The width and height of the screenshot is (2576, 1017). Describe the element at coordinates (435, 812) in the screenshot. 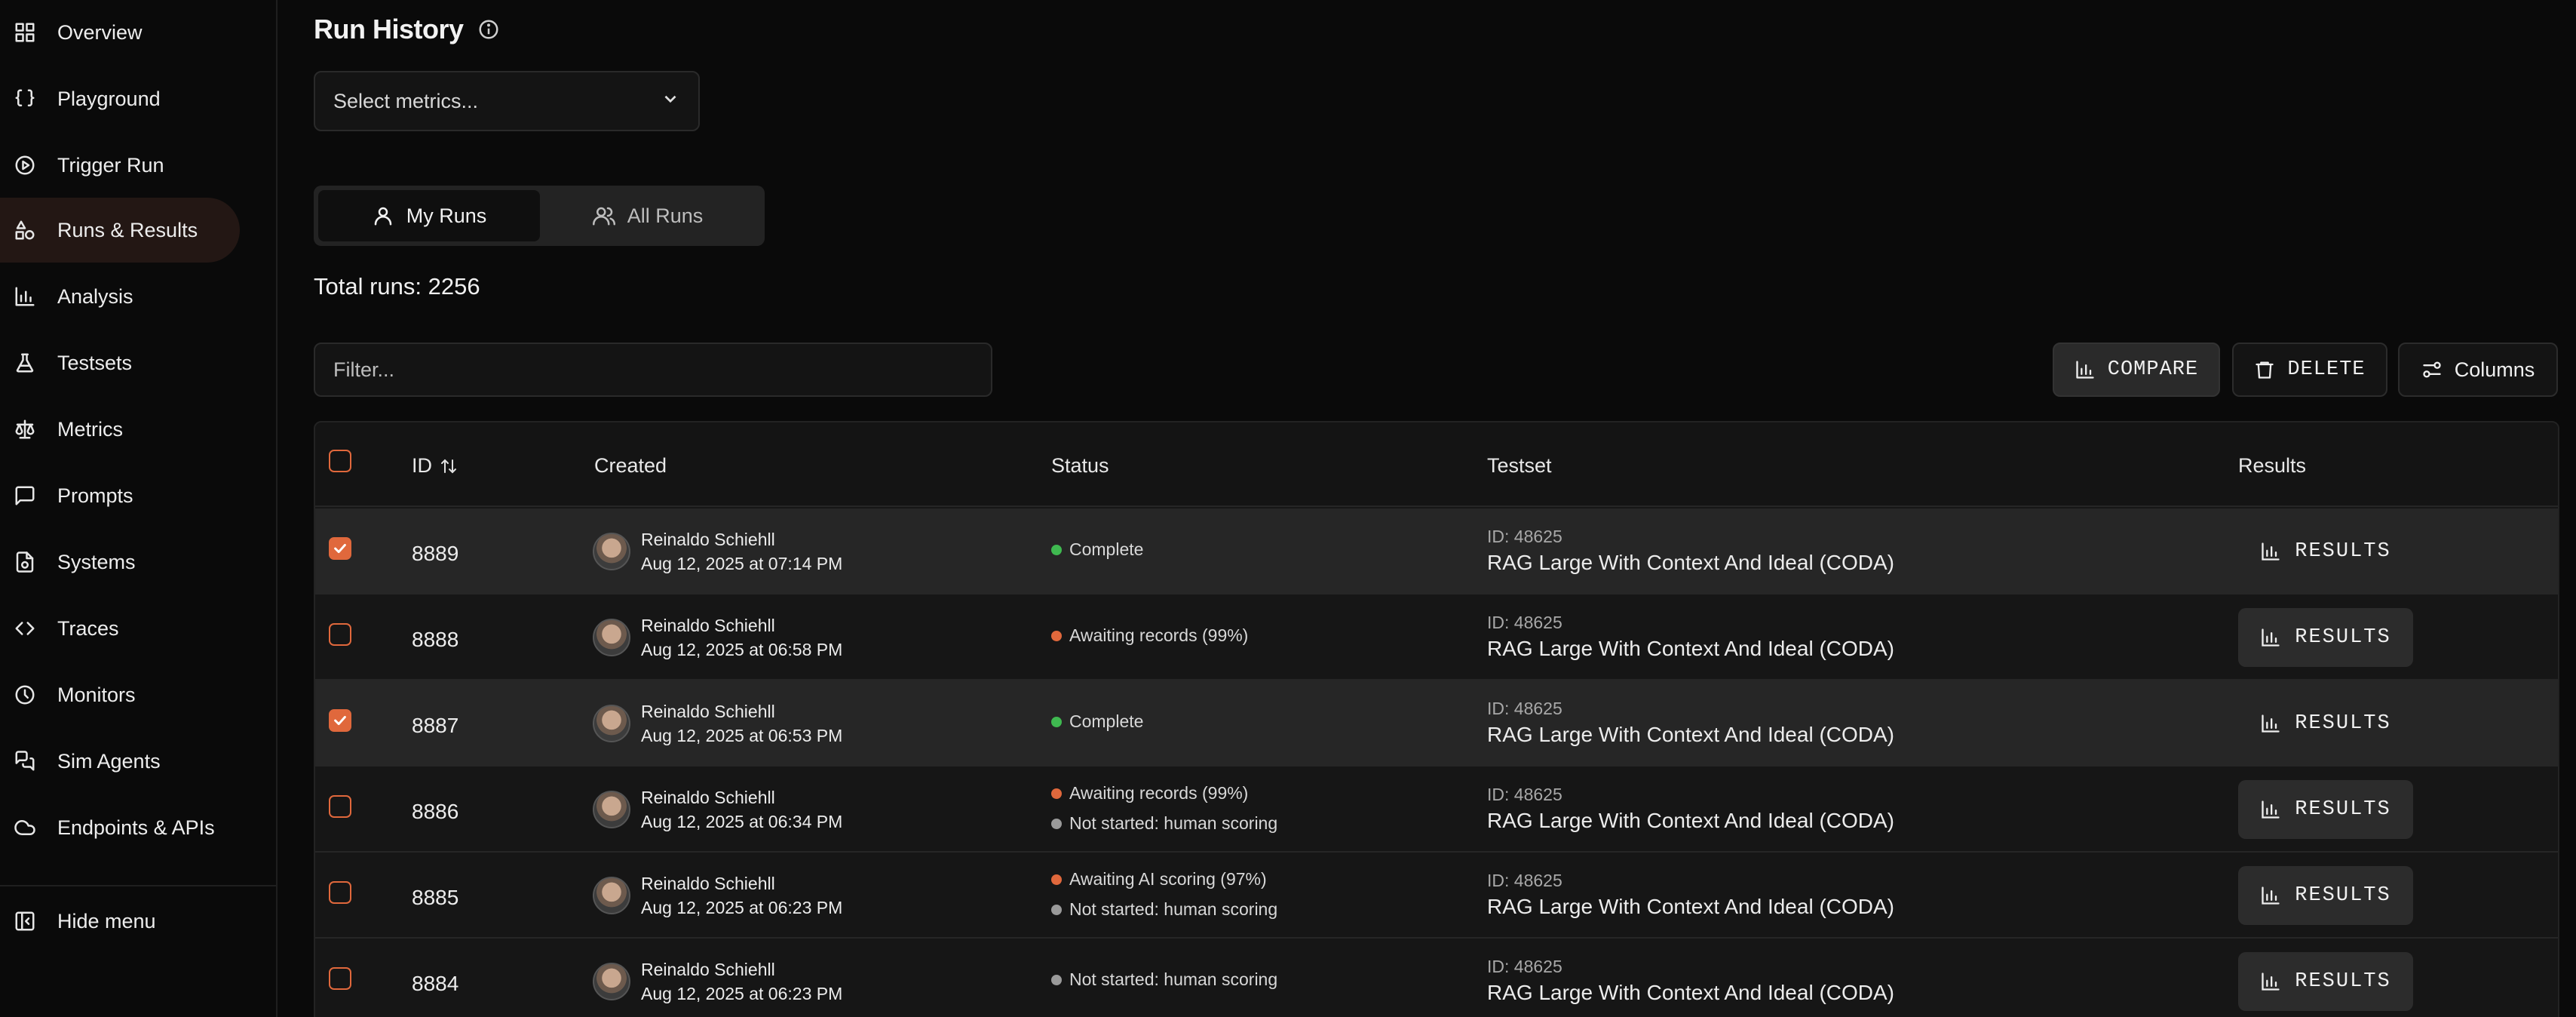

I see `run-id: 8886` at that location.